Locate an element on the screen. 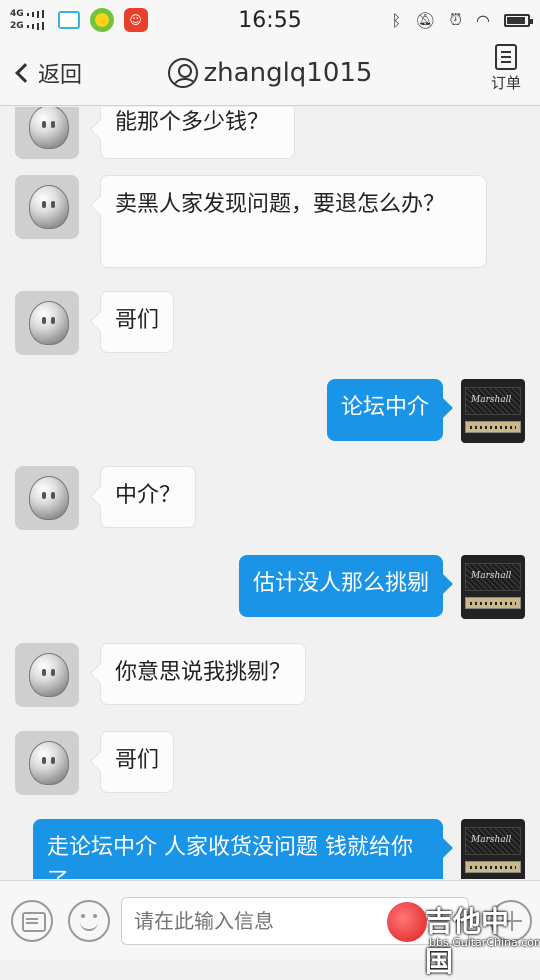 Image resolution: width=540 pixels, height=980 pixels. message-bubble: 中介？ is located at coordinates (148, 497).